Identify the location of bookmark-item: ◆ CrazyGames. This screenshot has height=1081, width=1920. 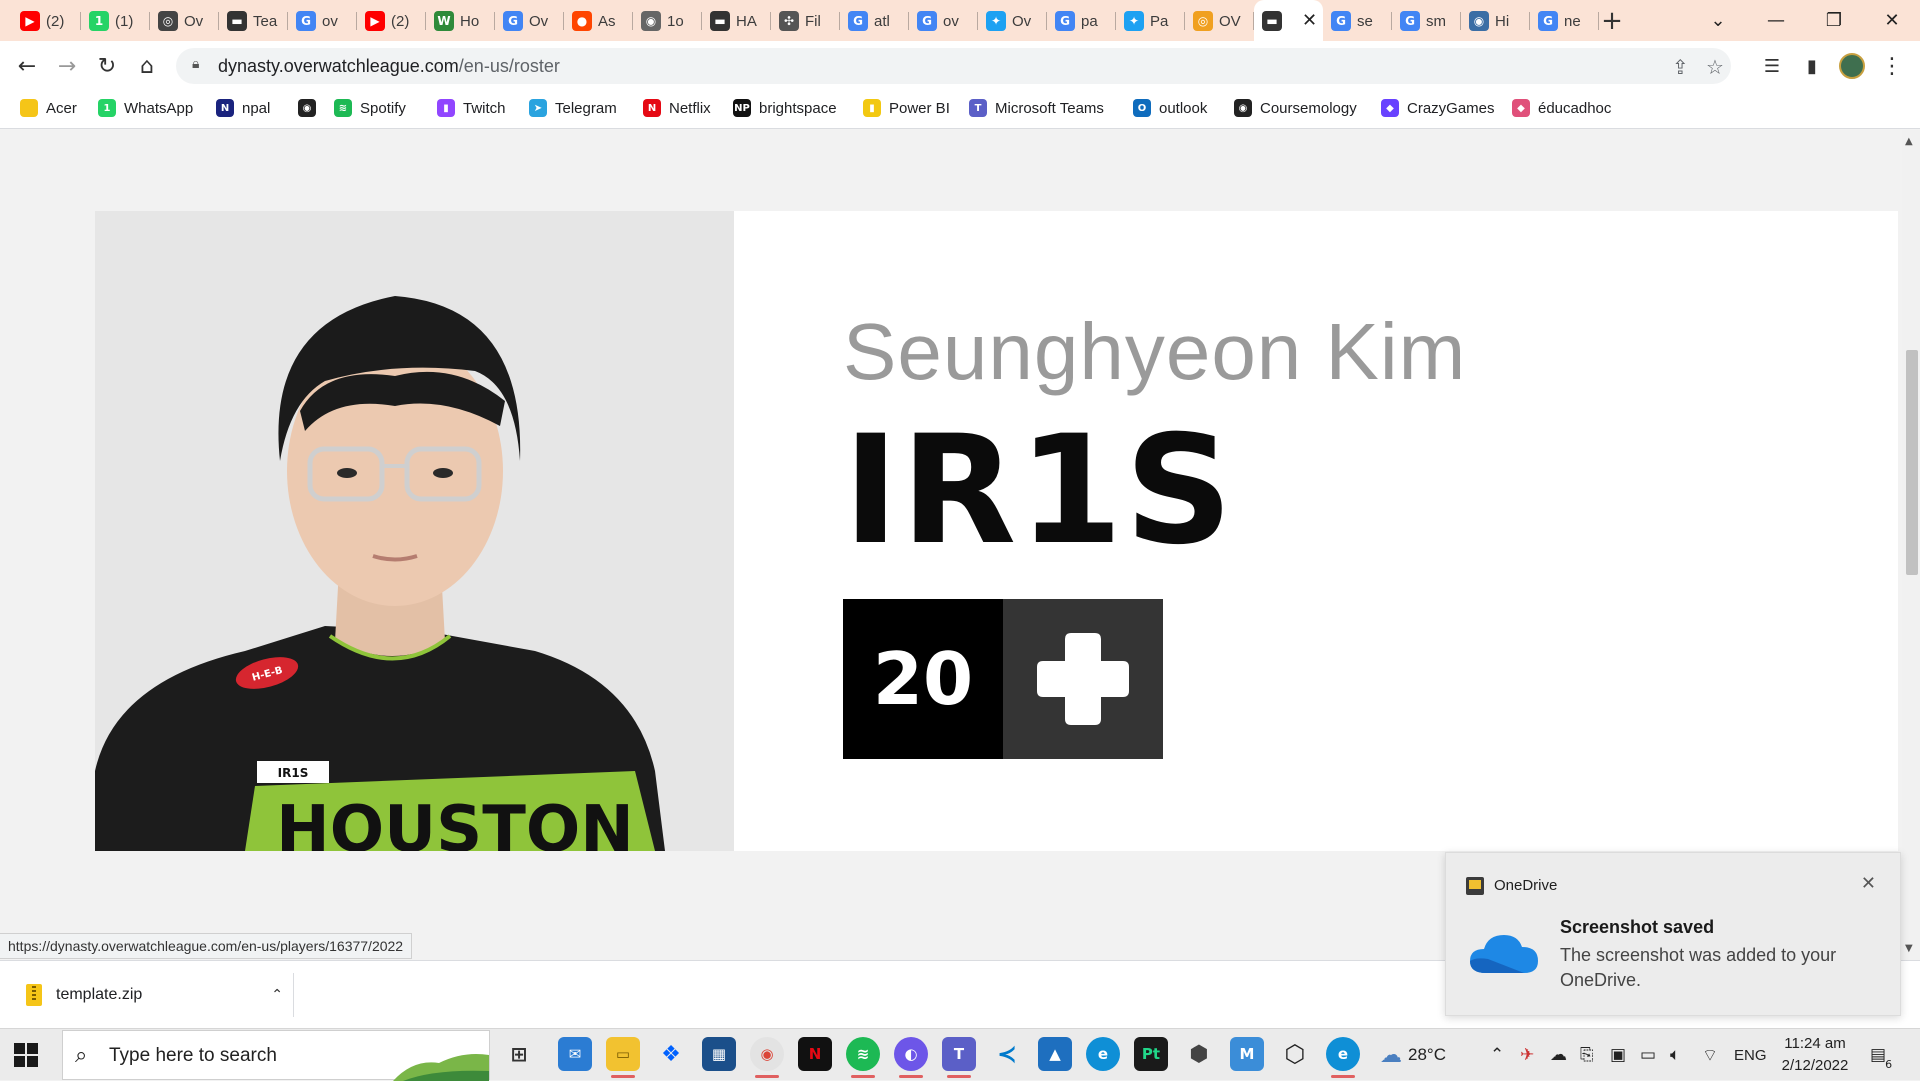
(1438, 108).